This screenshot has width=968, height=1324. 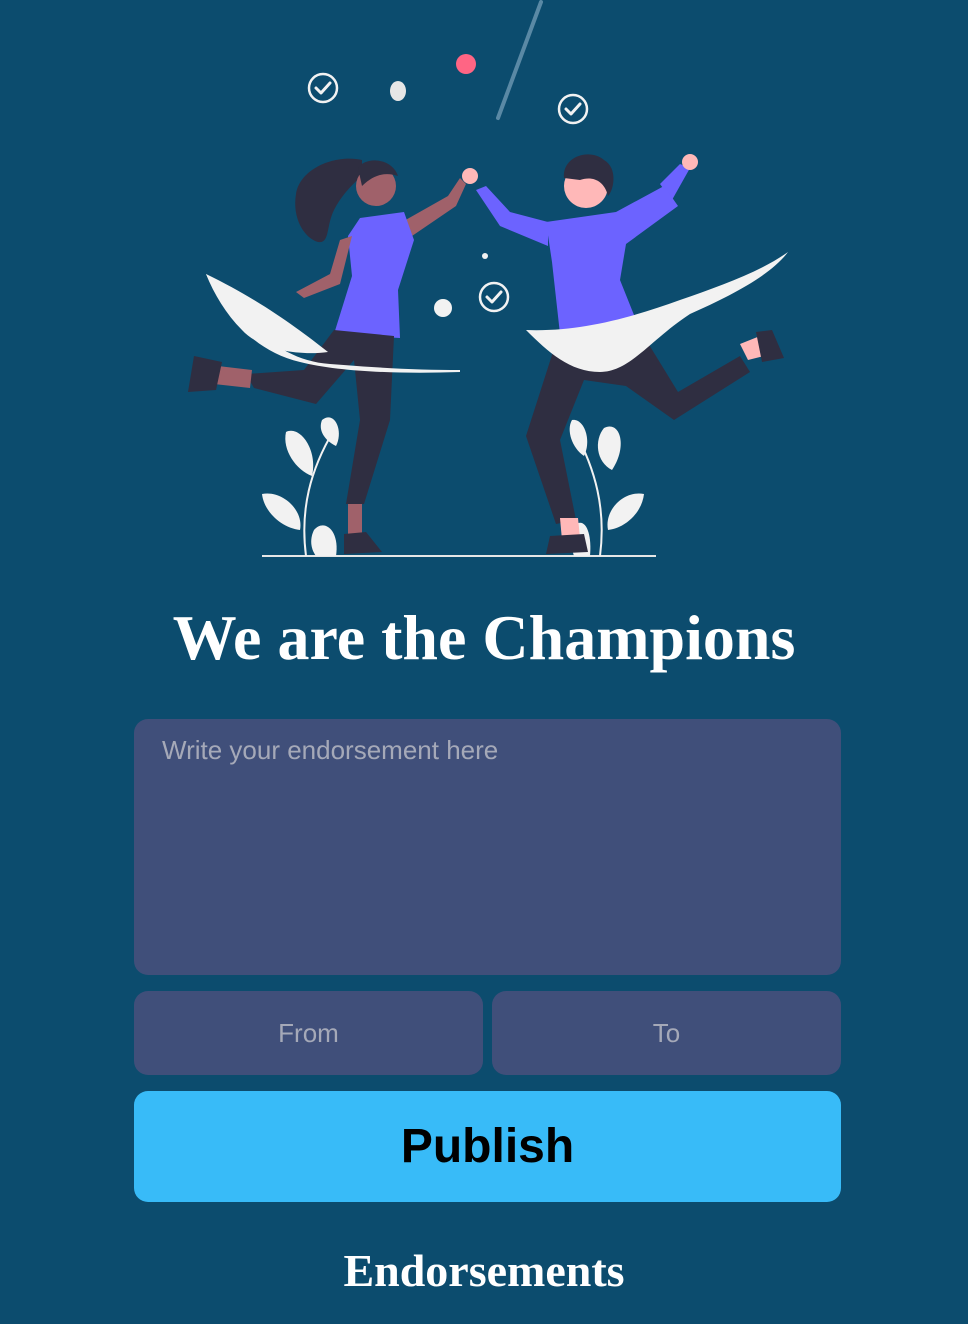 I want to click on woman-figure, so click(x=327, y=356).